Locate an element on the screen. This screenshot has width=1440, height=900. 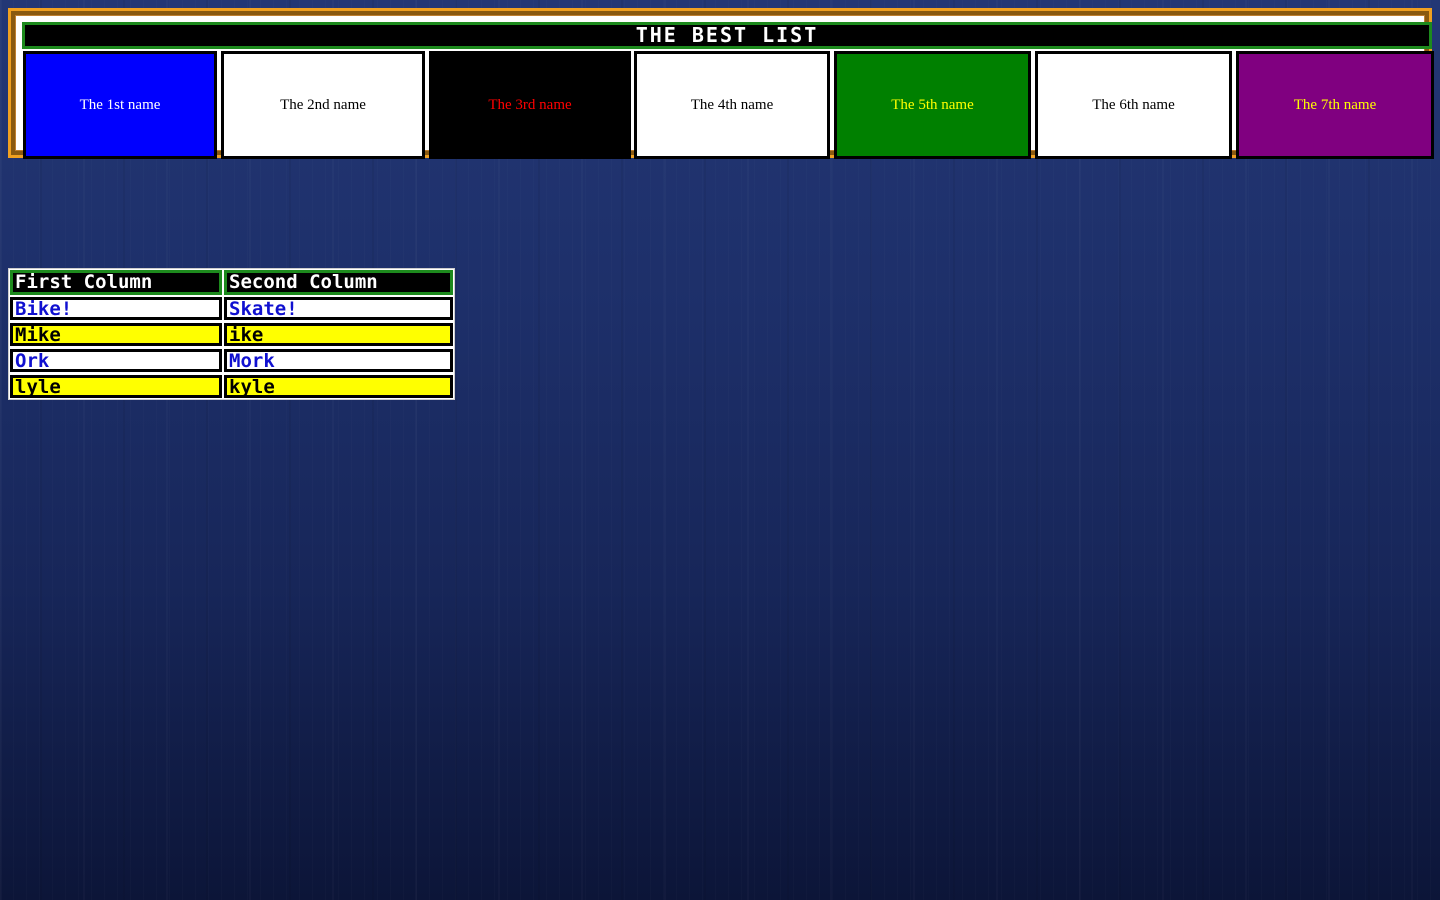
table-cell: kyle is located at coordinates (338, 386).